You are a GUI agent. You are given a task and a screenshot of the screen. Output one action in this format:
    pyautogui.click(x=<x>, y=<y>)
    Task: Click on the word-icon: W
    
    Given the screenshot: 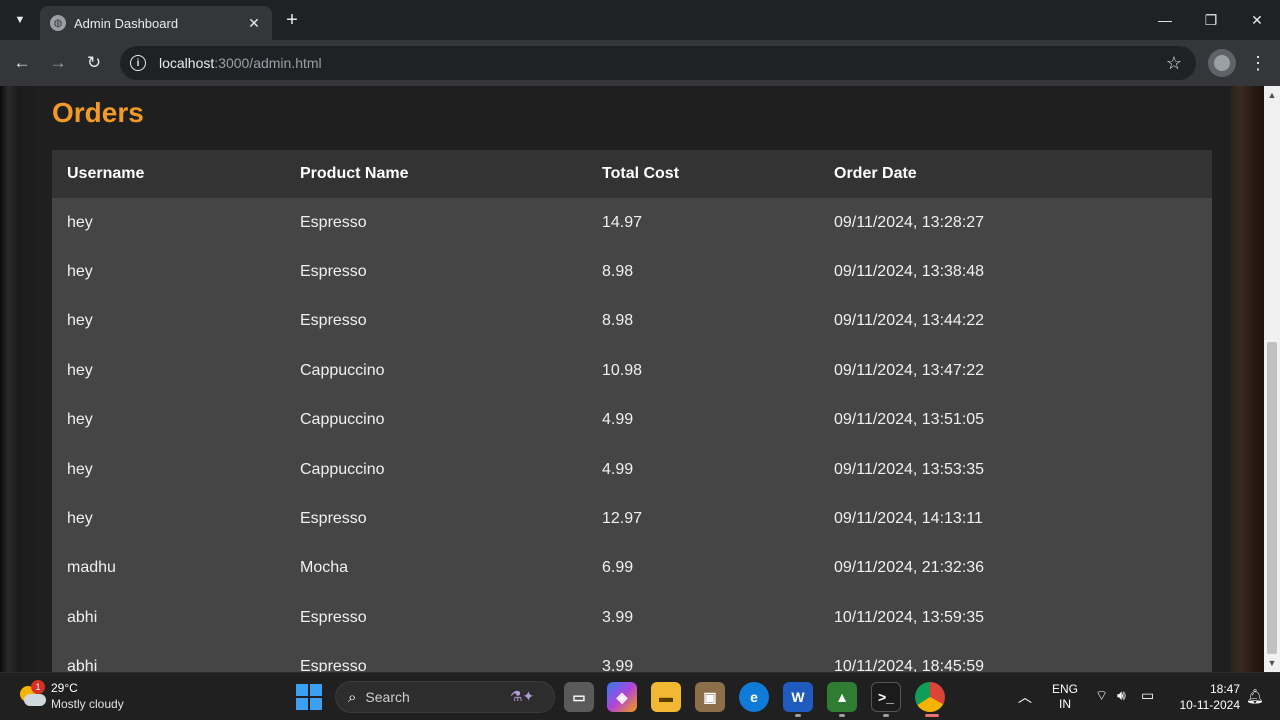 What is the action you would take?
    pyautogui.click(x=798, y=697)
    